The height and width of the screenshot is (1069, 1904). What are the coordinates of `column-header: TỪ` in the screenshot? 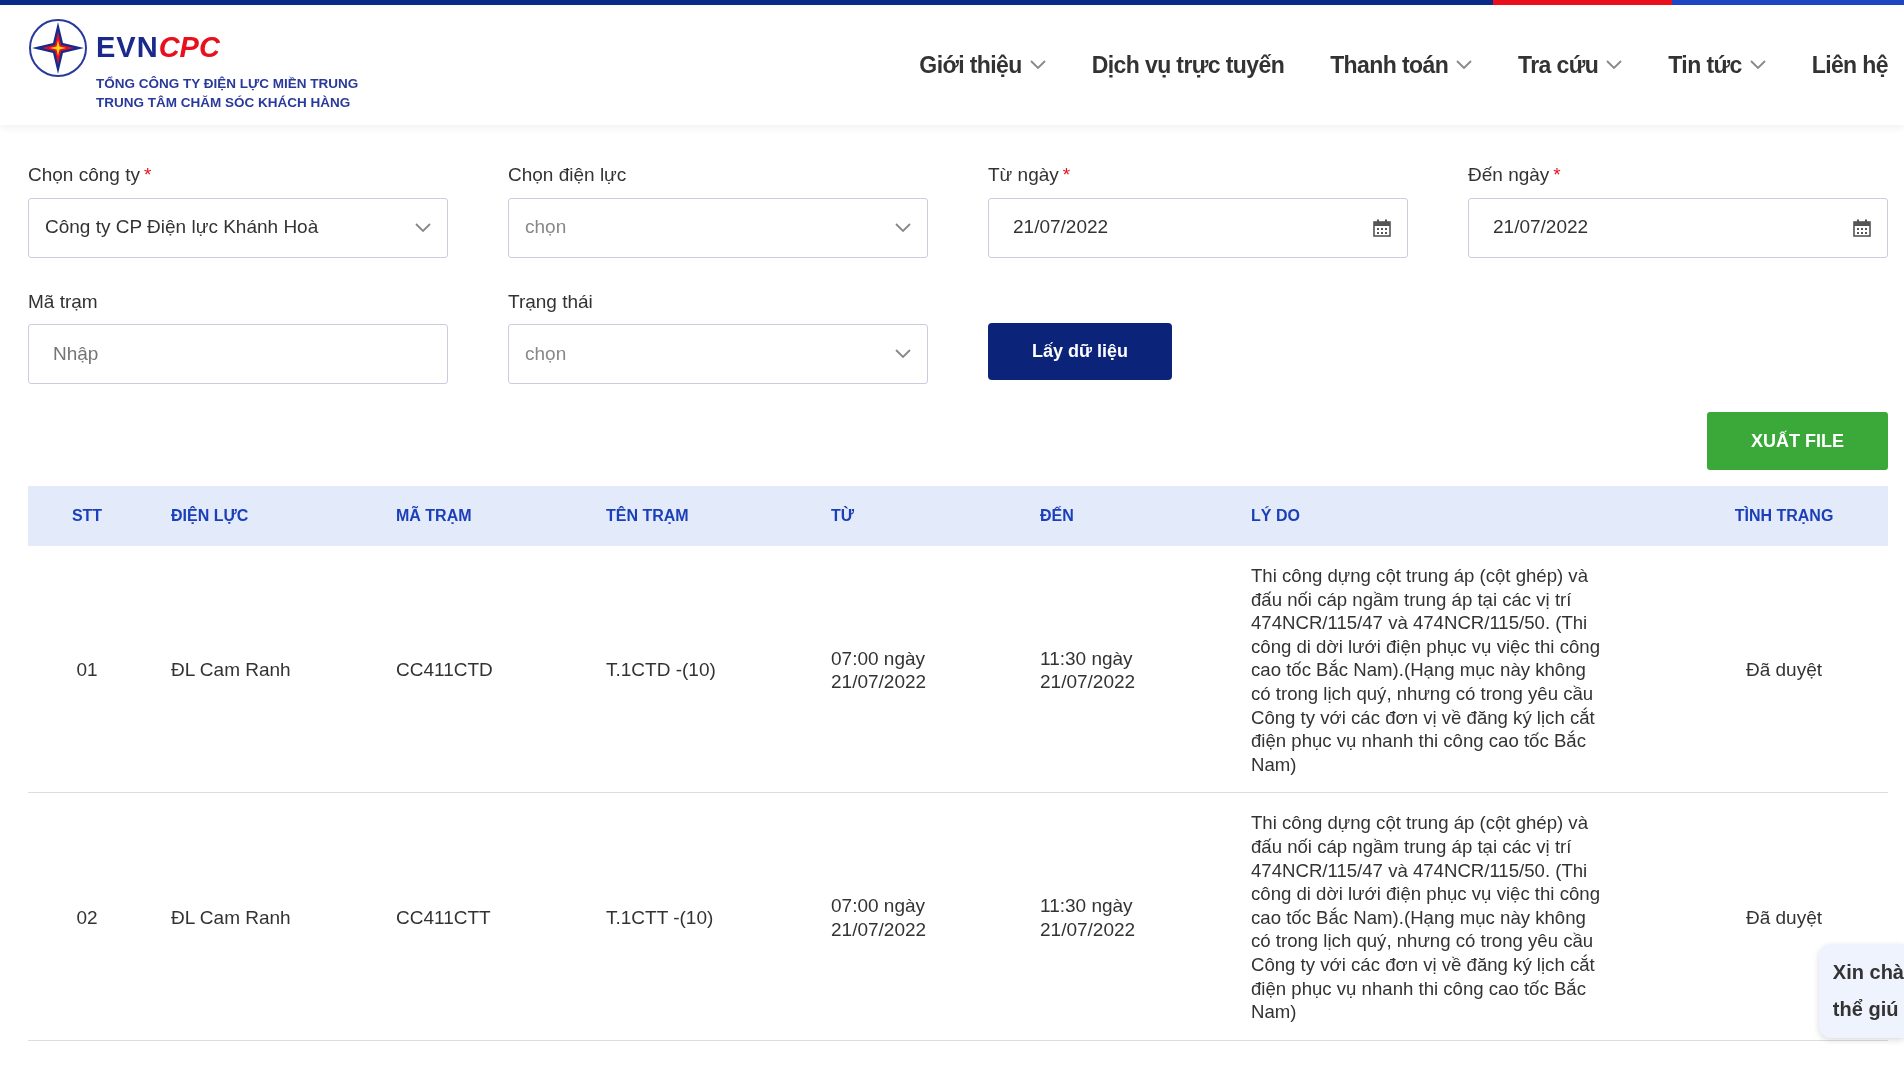 It's located at (843, 515).